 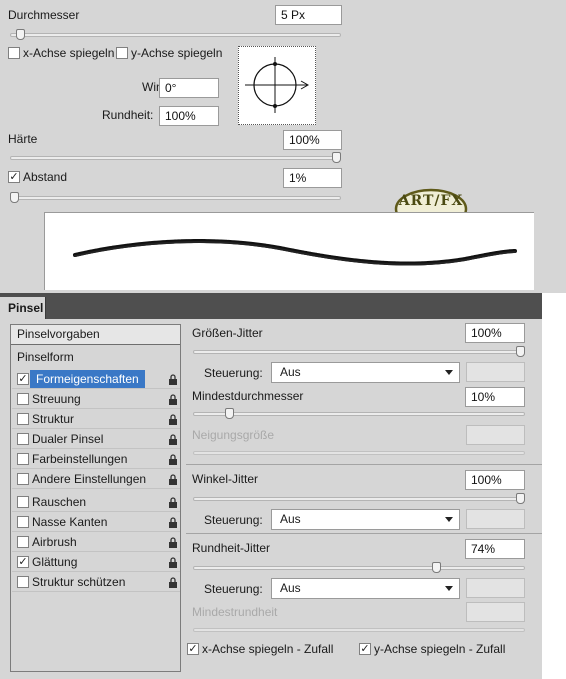 I want to click on angle-jitter-label: Winkel-Jitter, so click(x=225, y=479).